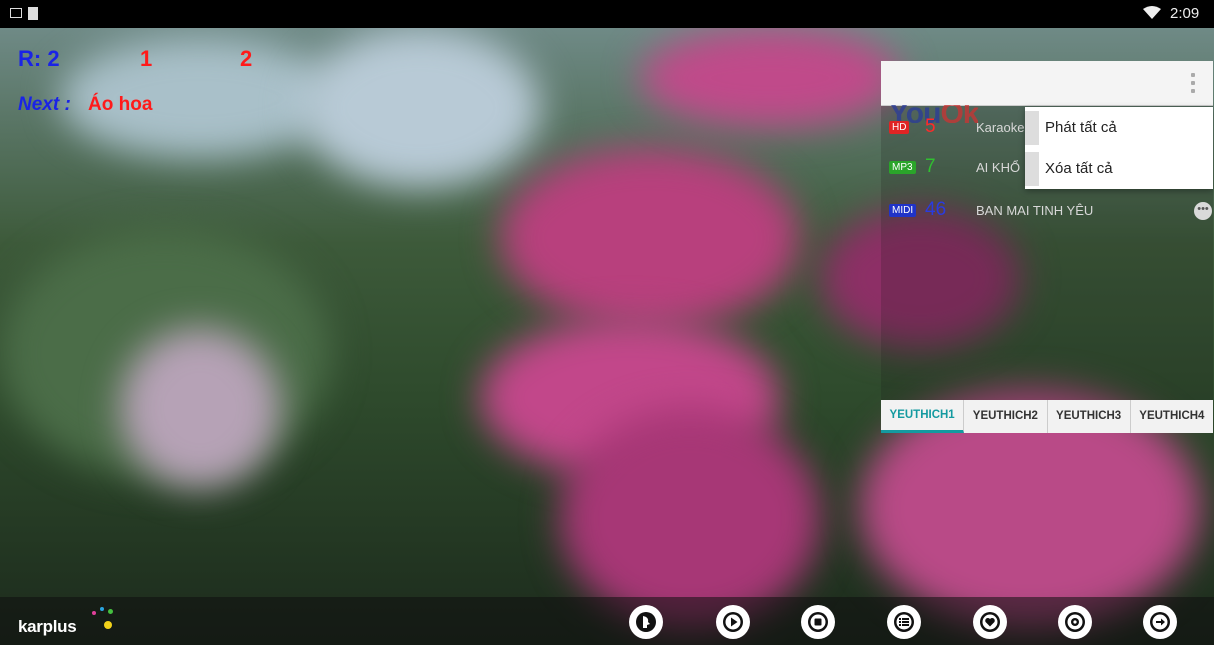 This screenshot has height=645, width=1214. I want to click on row-more-icon: •••, so click(1203, 211).